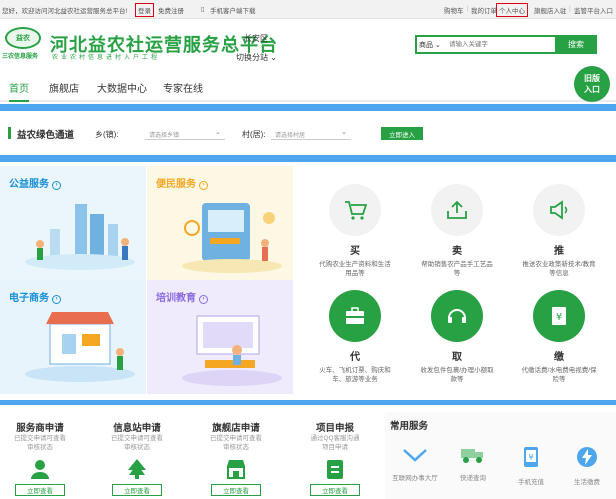 This screenshot has height=499, width=616. What do you see at coordinates (308, 87) in the screenshot?
I see `main-nav: 首页 旗舰店 大数据中心 专家在线` at bounding box center [308, 87].